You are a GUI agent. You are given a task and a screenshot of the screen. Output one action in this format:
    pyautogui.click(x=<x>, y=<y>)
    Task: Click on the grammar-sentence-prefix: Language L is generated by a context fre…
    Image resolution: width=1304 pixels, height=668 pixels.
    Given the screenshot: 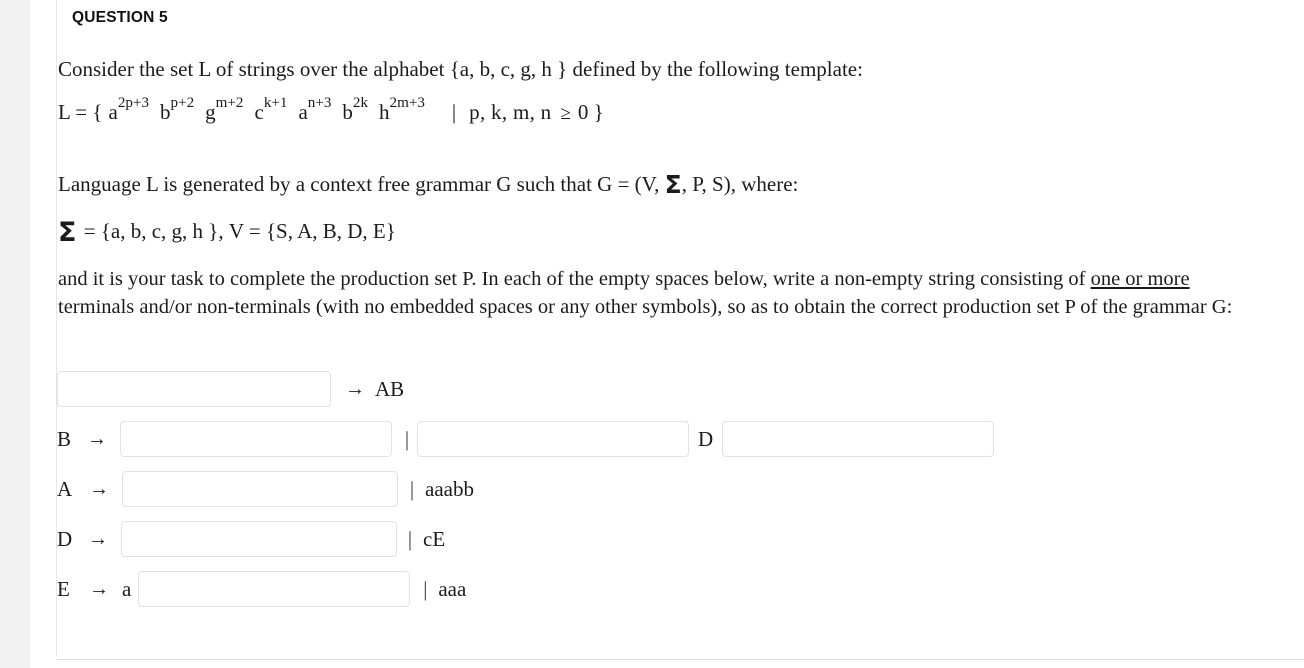 What is the action you would take?
    pyautogui.click(x=361, y=184)
    